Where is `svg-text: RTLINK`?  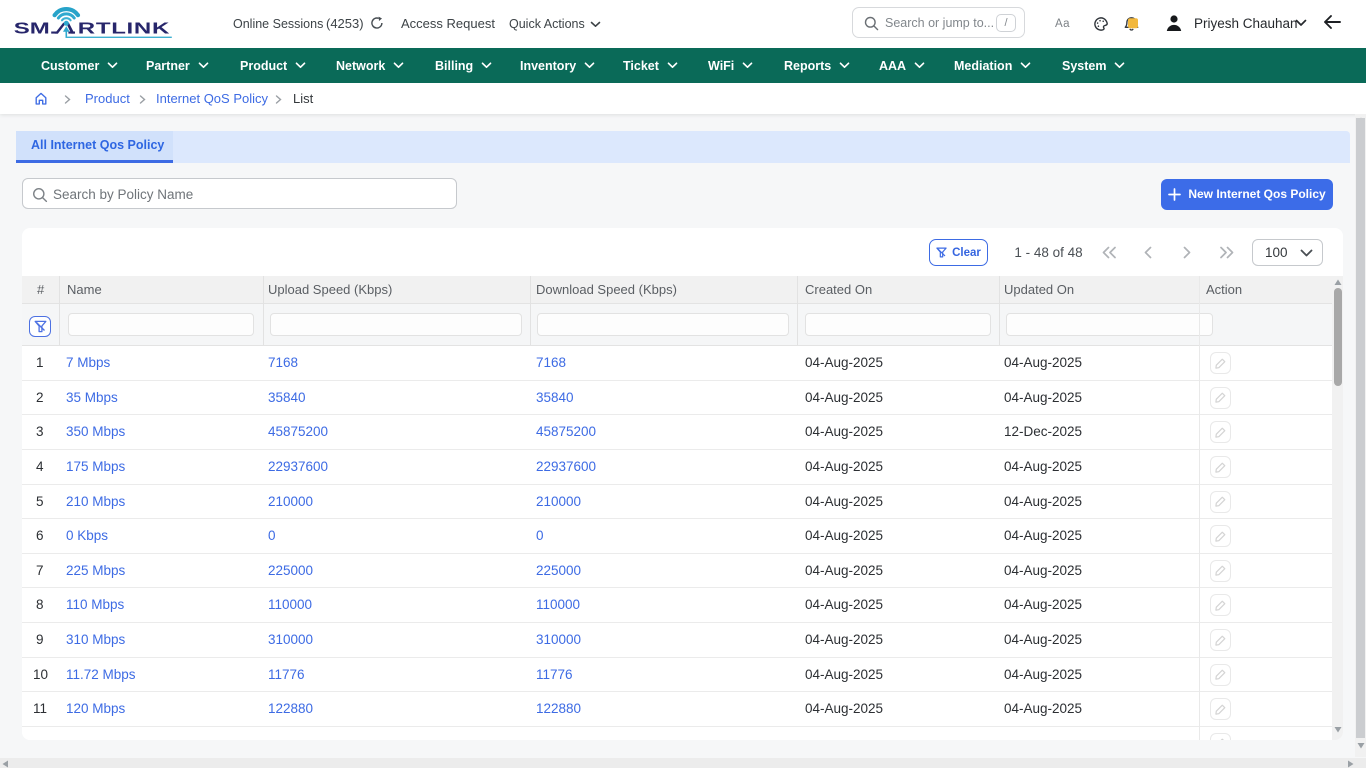 svg-text: RTLINK is located at coordinates (124, 29).